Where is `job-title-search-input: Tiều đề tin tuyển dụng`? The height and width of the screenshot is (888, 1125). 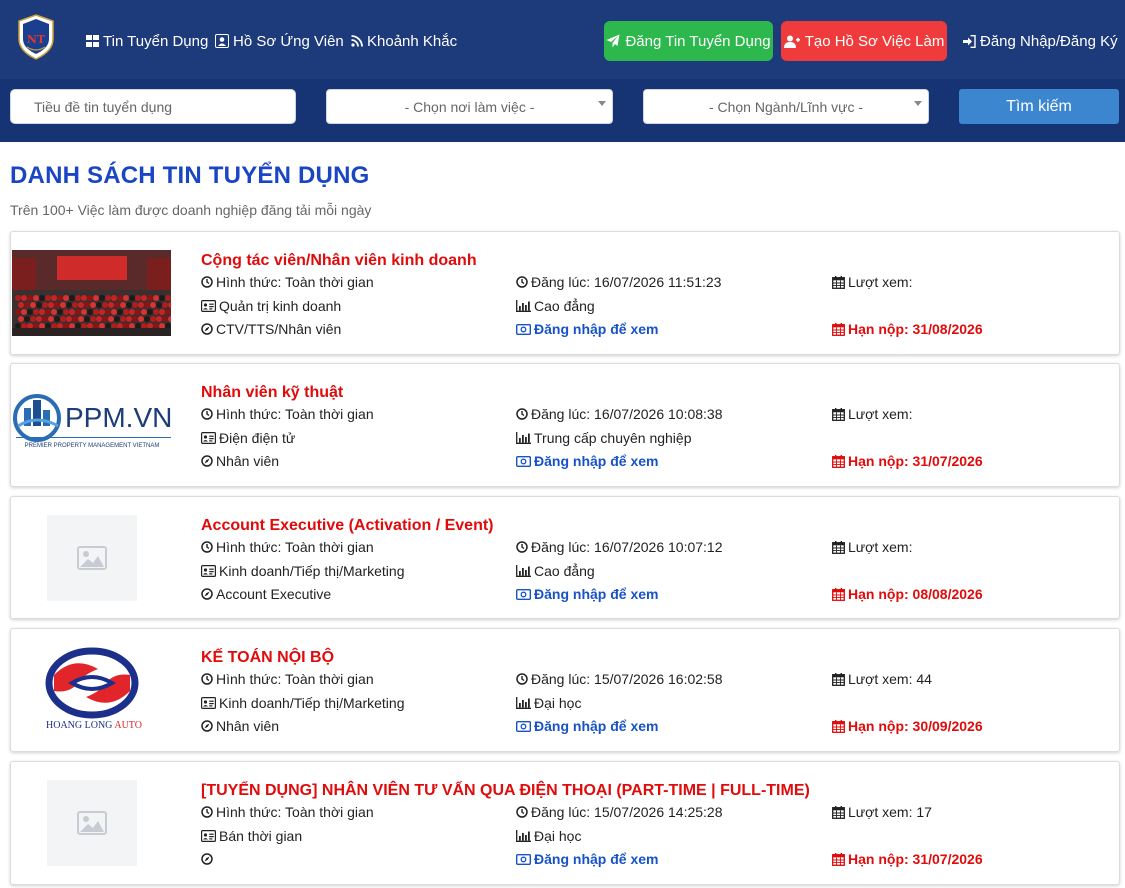
job-title-search-input: Tiều đề tin tuyển dụng is located at coordinates (153, 106).